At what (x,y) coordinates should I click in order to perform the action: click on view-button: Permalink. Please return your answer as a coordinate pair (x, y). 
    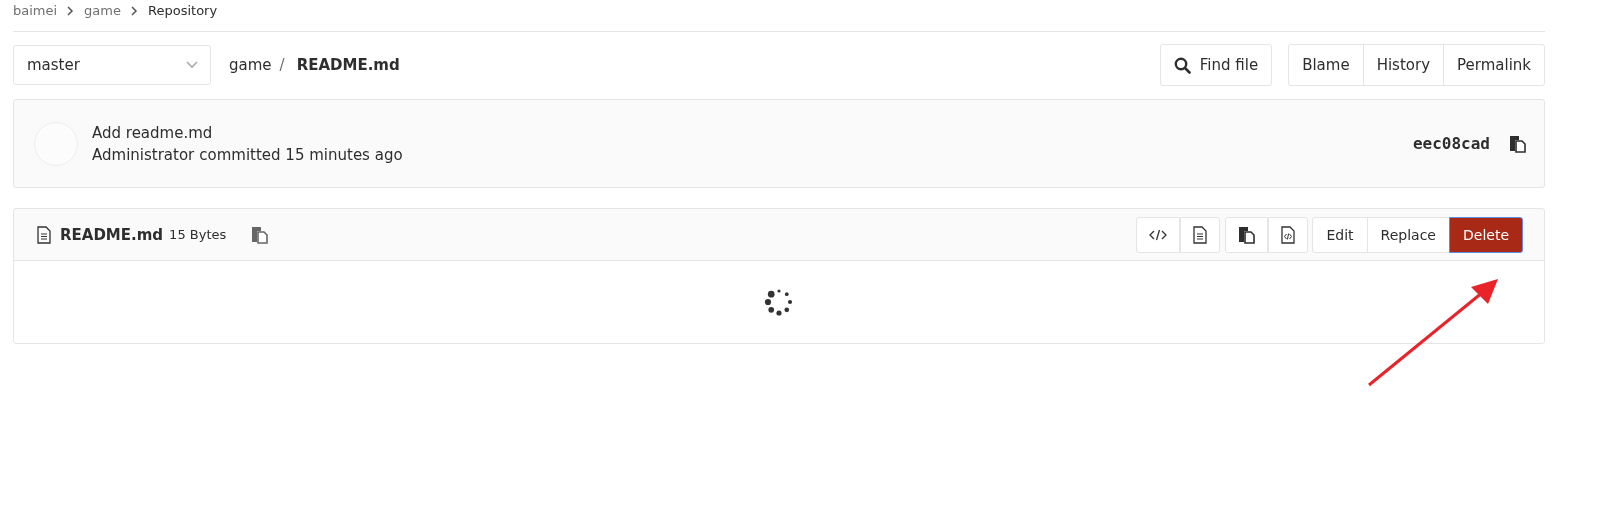
    Looking at the image, I should click on (1494, 65).